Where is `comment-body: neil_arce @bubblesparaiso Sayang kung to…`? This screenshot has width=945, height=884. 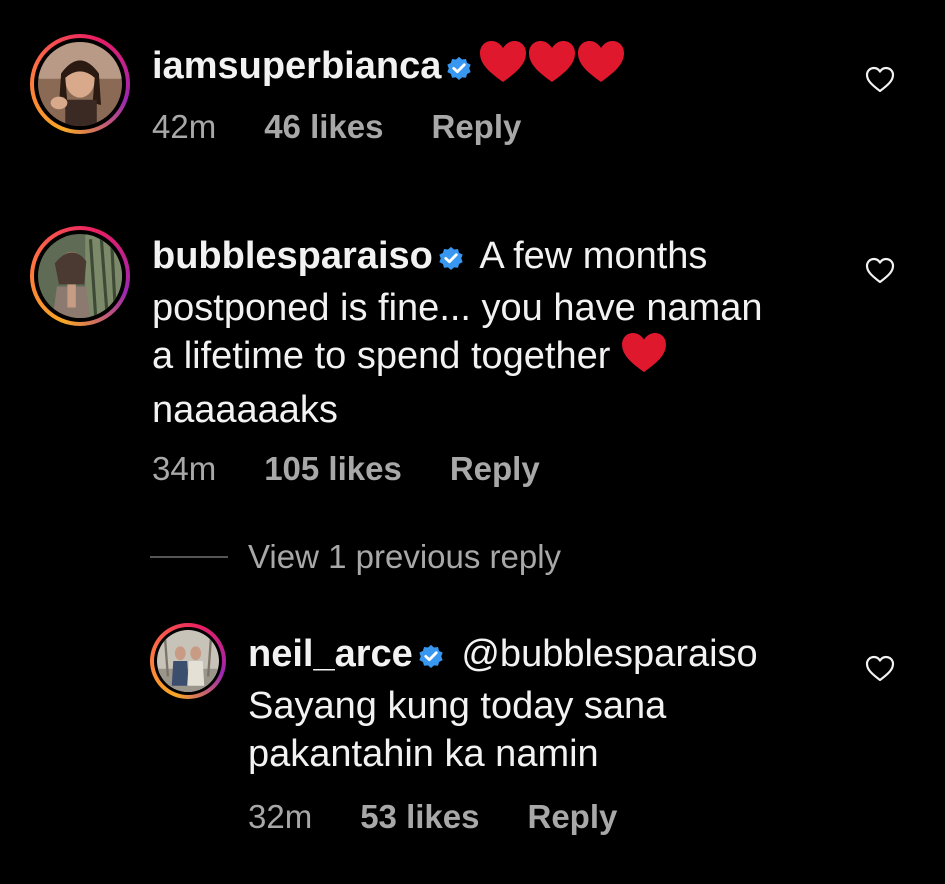 comment-body: neil_arce @bubblesparaiso Sayang kung to… is located at coordinates (558, 704).